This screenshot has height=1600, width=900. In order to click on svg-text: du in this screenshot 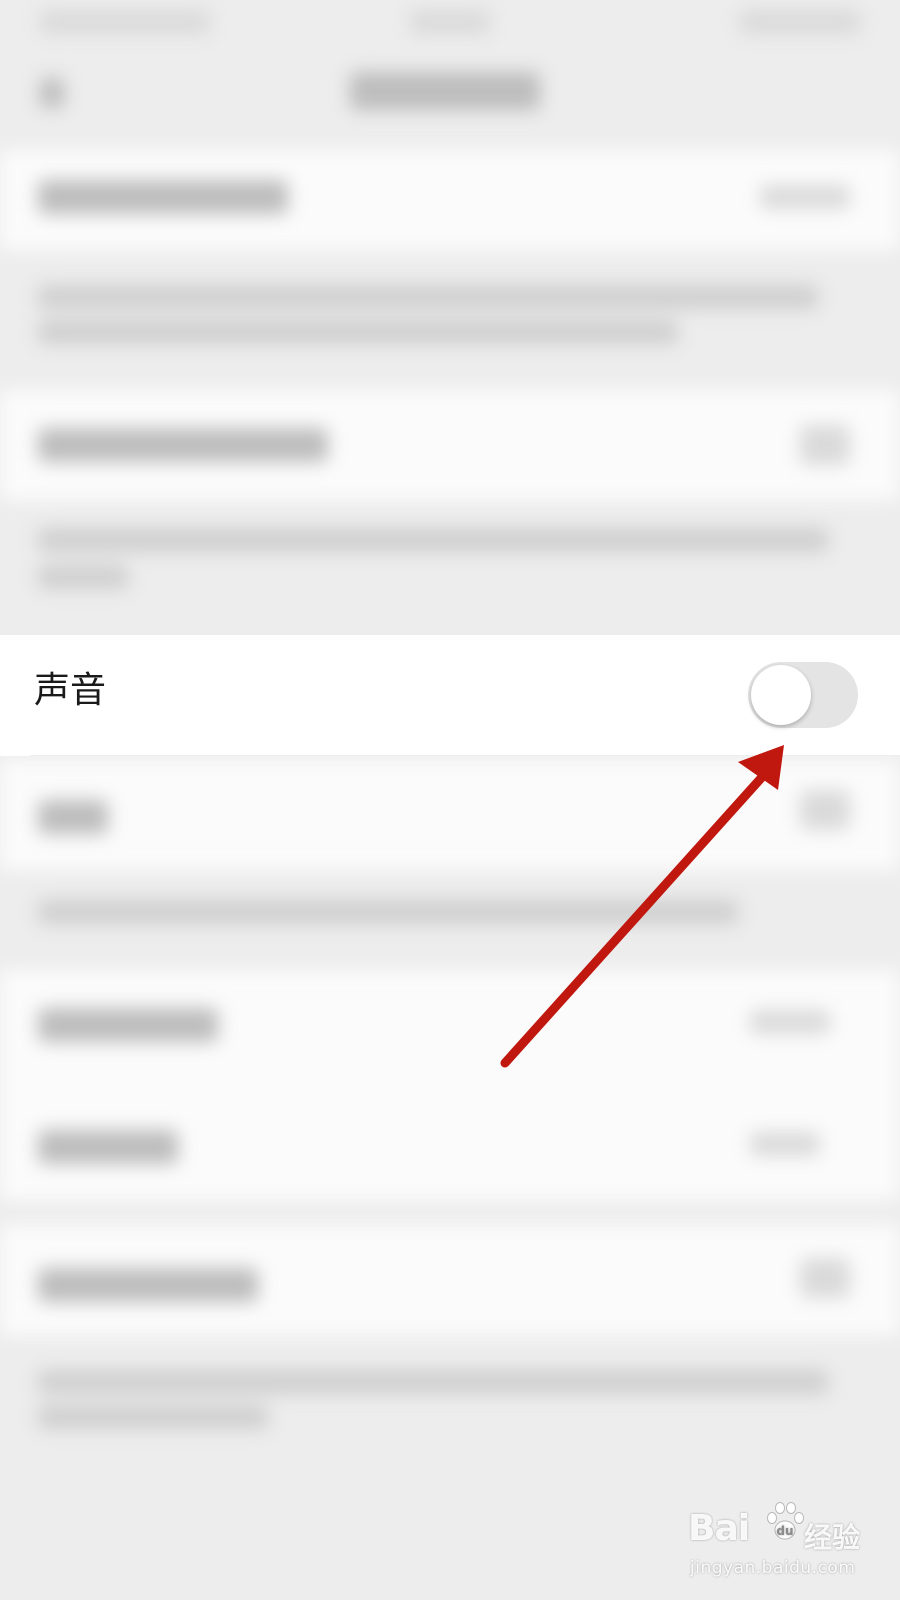, I will do `click(784, 1531)`.